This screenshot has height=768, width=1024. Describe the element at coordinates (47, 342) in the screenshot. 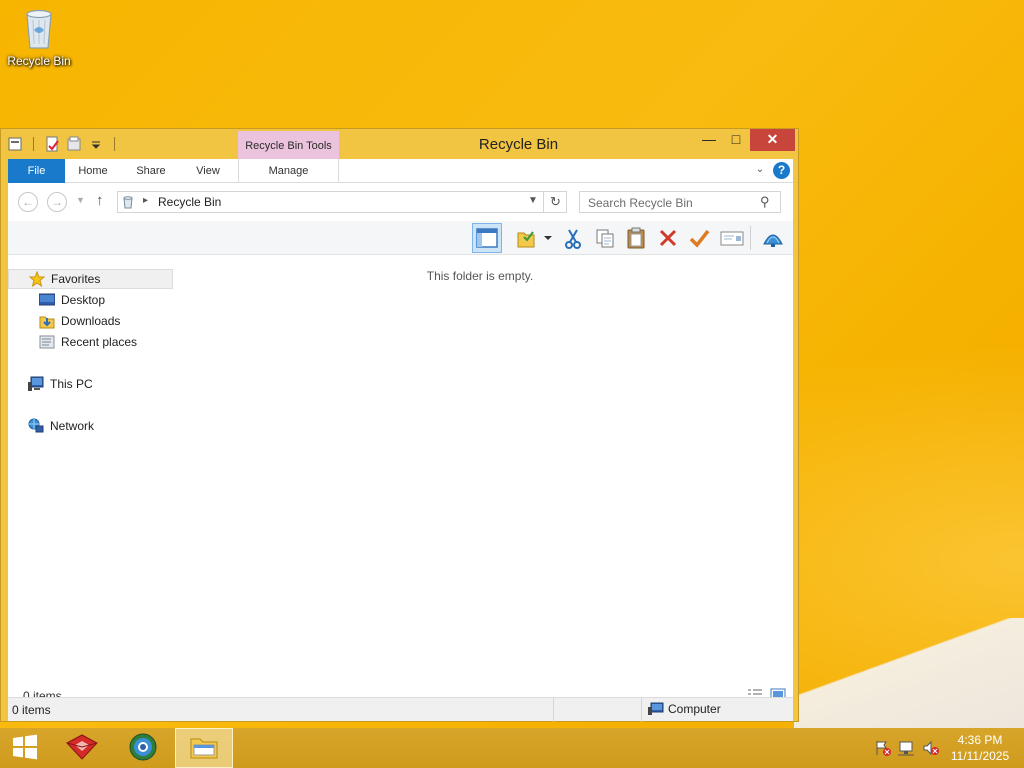

I see `recent-places-icon` at that location.